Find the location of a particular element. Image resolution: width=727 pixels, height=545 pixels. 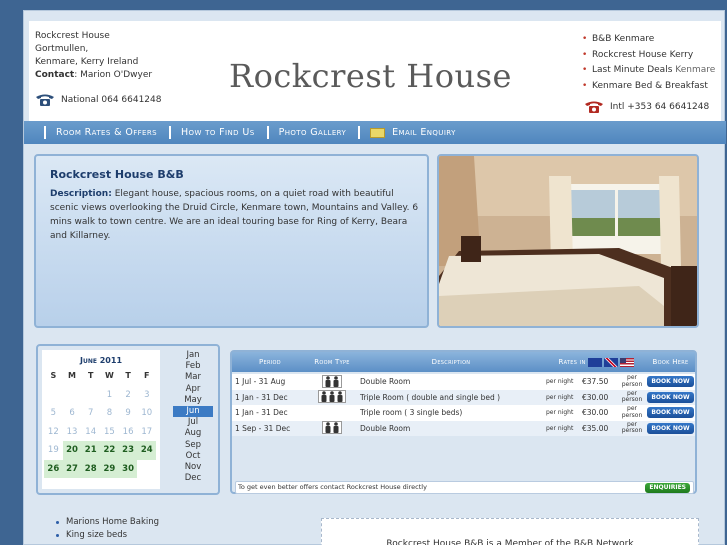

nav-find-us: How to Find Us is located at coordinates (218, 132).